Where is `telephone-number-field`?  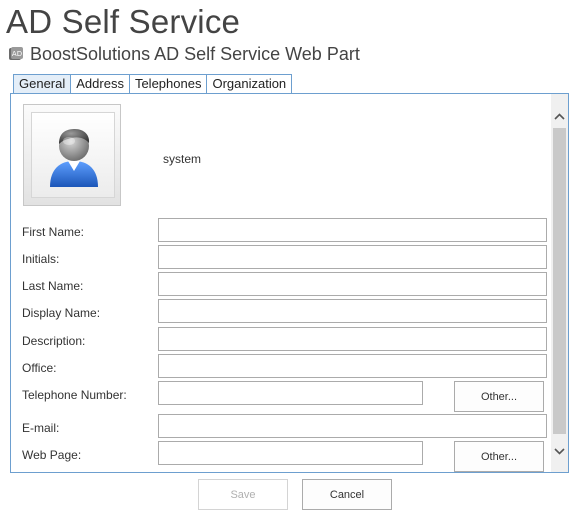 telephone-number-field is located at coordinates (290, 393).